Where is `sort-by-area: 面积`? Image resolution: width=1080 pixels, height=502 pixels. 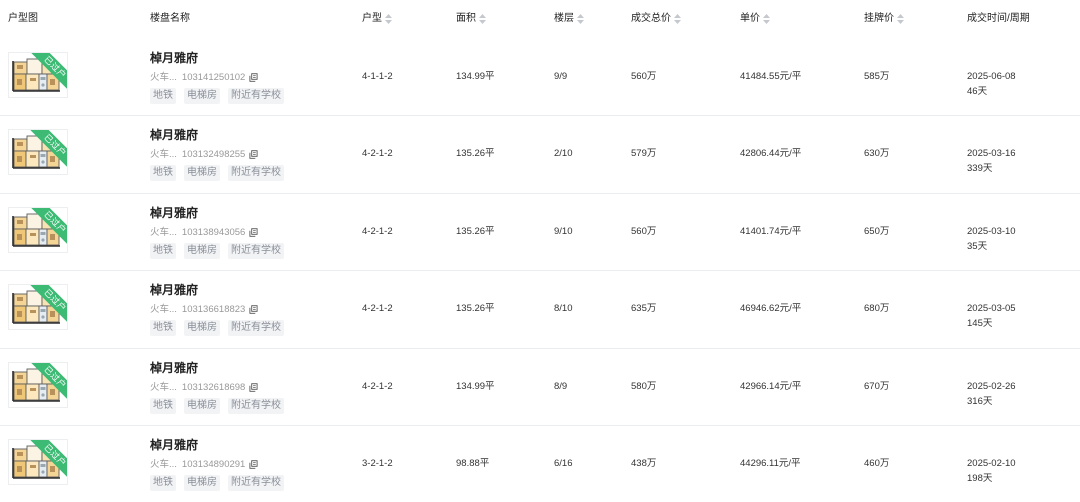
sort-by-area: 面积 is located at coordinates (471, 19).